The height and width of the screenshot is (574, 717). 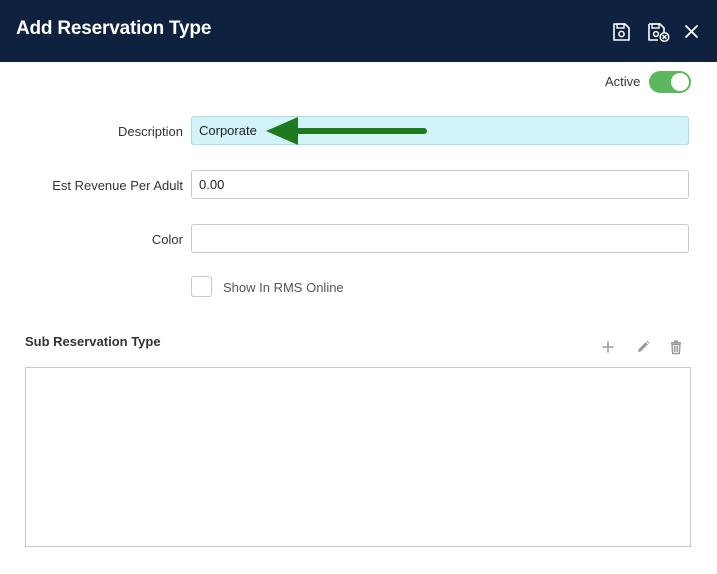 What do you see at coordinates (347, 134) in the screenshot?
I see `annotation-arrow` at bounding box center [347, 134].